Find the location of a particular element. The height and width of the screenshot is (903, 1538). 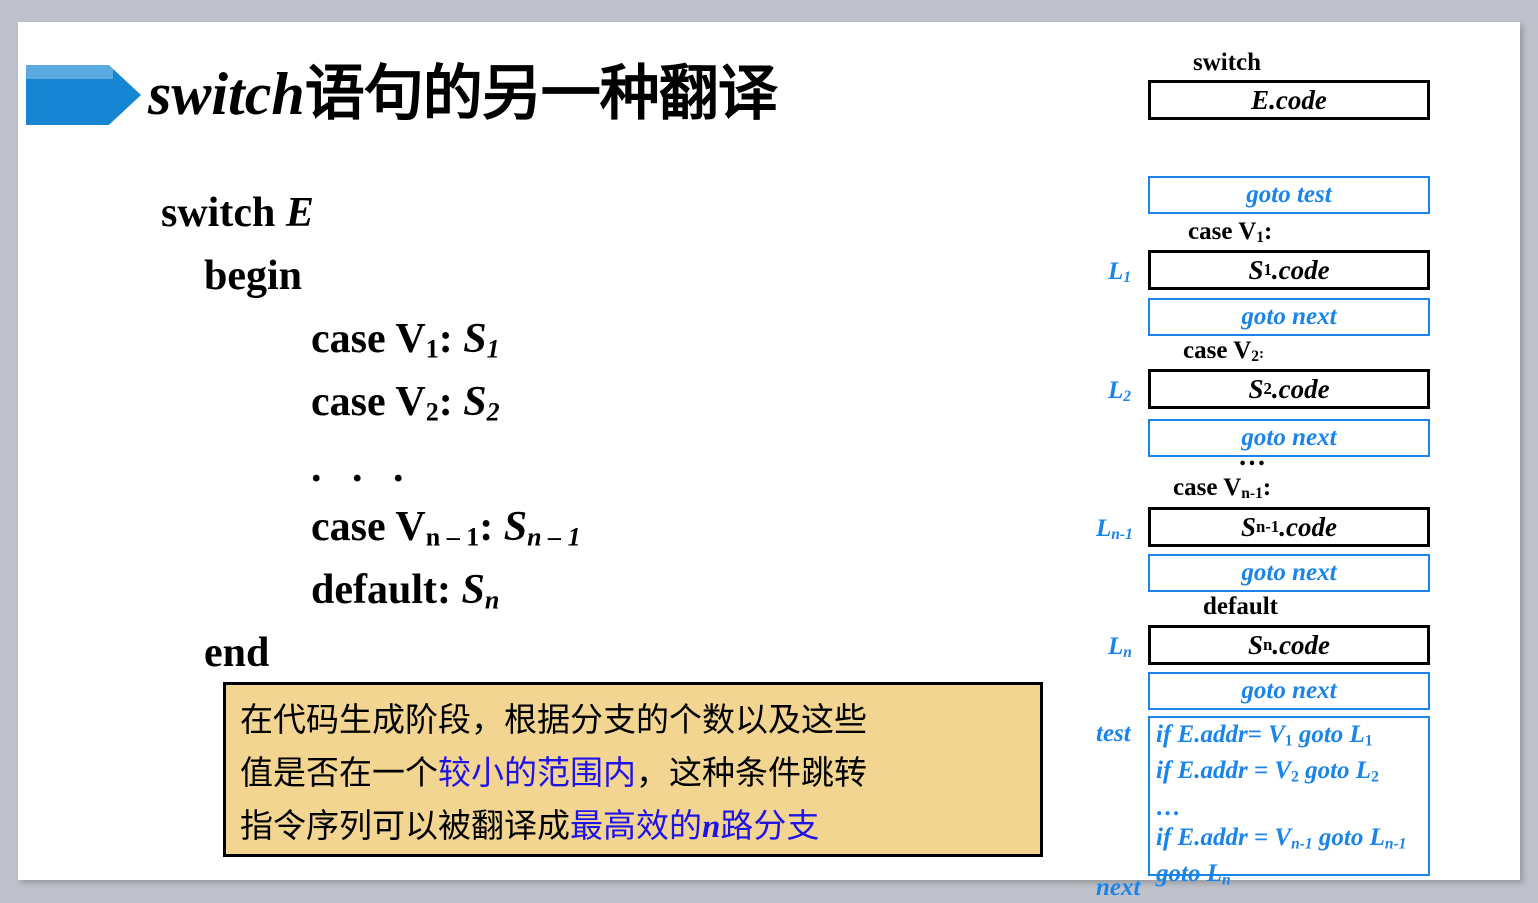

diagram-caption-case2: case V2: is located at coordinates (1223, 351).